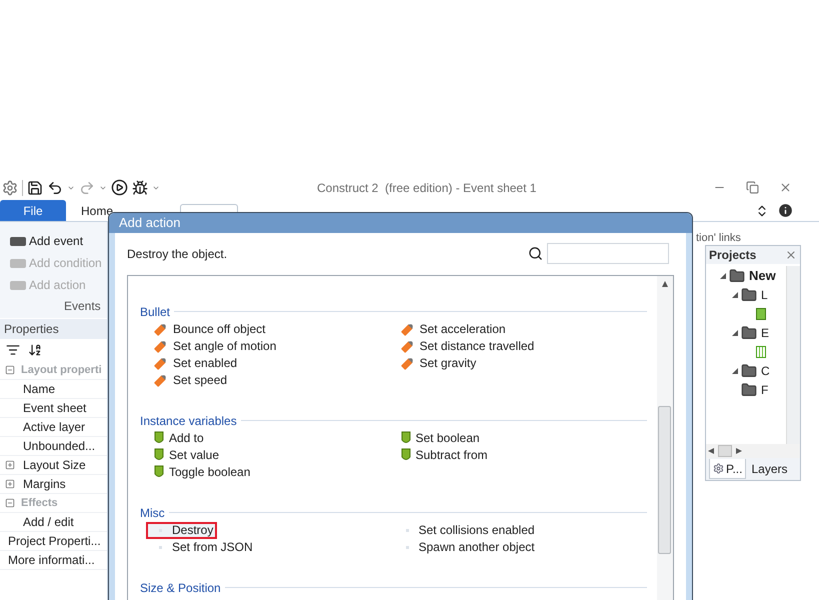 The height and width of the screenshot is (600, 819). What do you see at coordinates (739, 451) in the screenshot?
I see `scroll-right-icon` at bounding box center [739, 451].